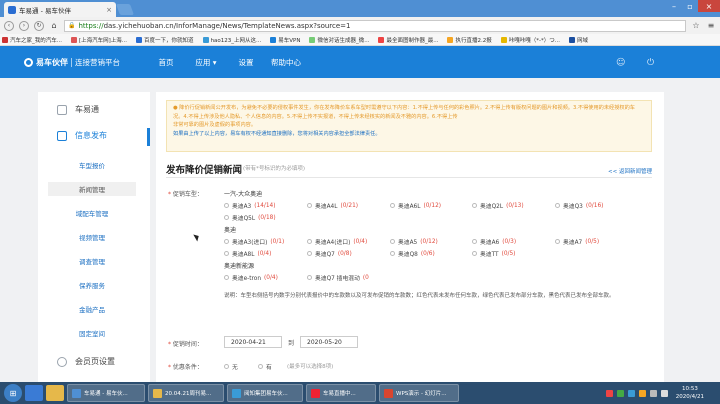 Image resolution: width=720 pixels, height=404 pixels. What do you see at coordinates (253, 342) in the screenshot?
I see `start-date-input: 2020-04-21` at bounding box center [253, 342].